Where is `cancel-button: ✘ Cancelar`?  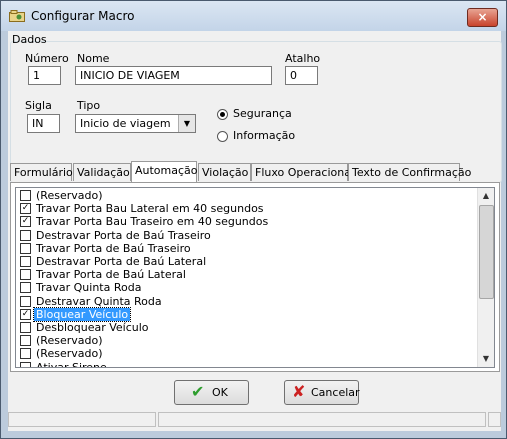
cancel-button: ✘ Cancelar is located at coordinates (322, 392).